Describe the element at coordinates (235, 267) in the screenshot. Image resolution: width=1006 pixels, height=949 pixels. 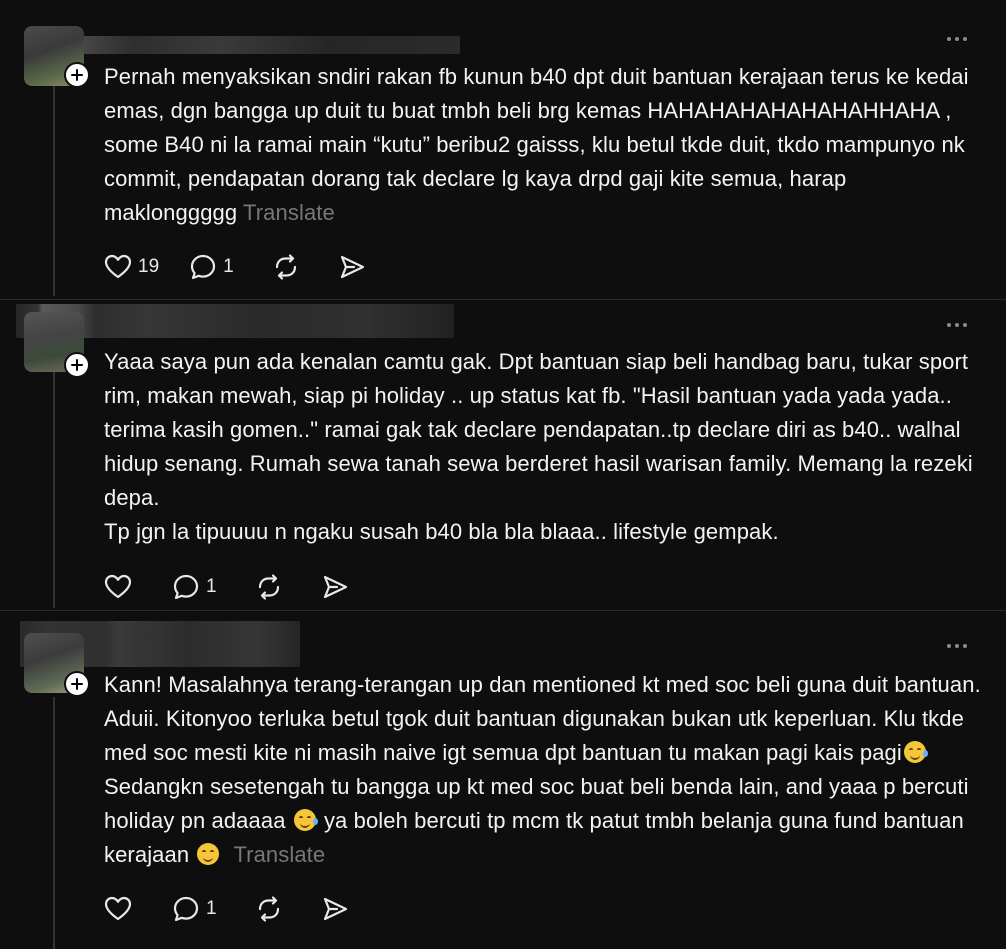
I see `action-bar: 19 1` at that location.